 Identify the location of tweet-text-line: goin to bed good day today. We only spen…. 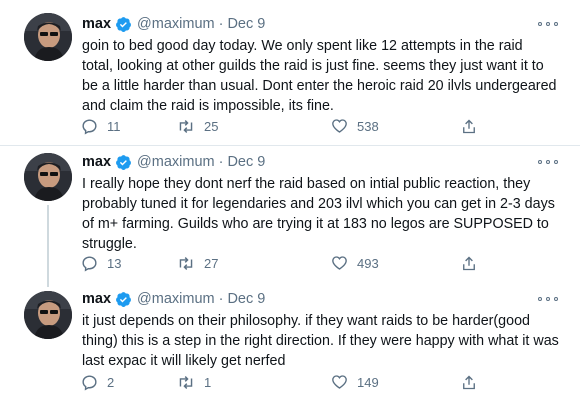
(302, 46).